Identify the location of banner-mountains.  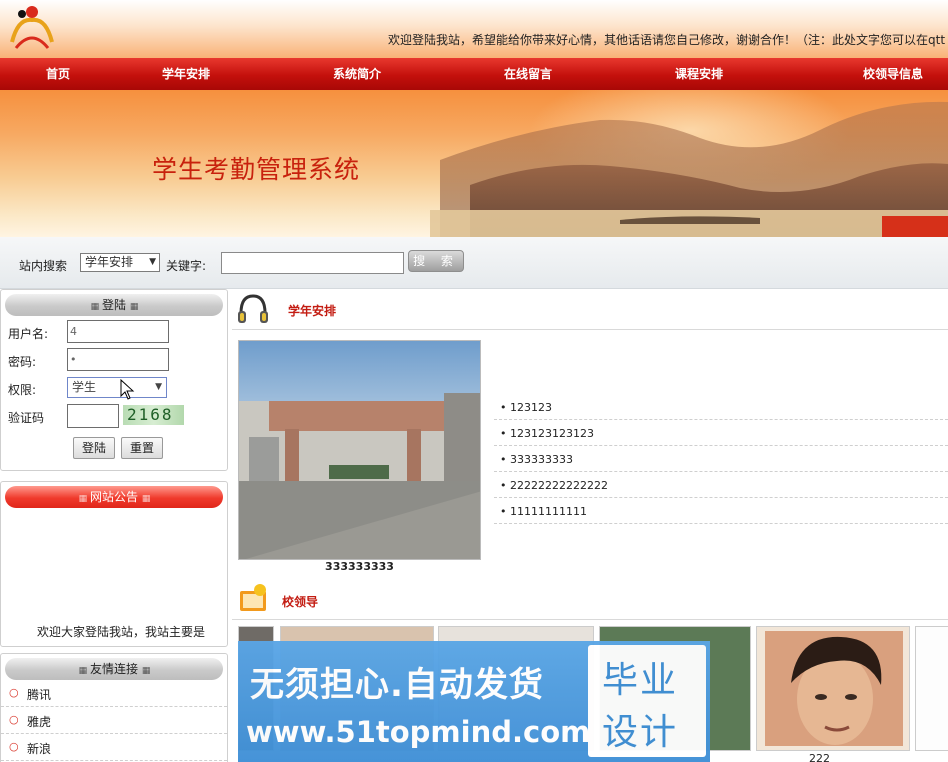
(689, 163).